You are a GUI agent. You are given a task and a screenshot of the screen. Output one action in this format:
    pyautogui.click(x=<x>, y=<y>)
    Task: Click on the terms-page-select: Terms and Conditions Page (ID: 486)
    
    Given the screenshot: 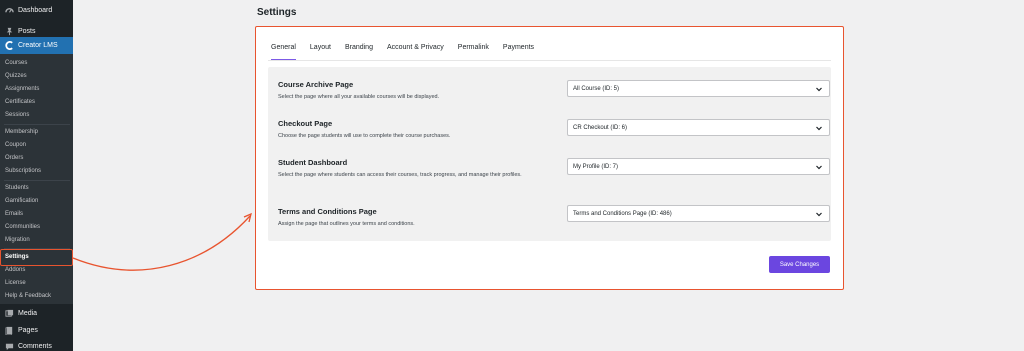 What is the action you would take?
    pyautogui.click(x=698, y=213)
    